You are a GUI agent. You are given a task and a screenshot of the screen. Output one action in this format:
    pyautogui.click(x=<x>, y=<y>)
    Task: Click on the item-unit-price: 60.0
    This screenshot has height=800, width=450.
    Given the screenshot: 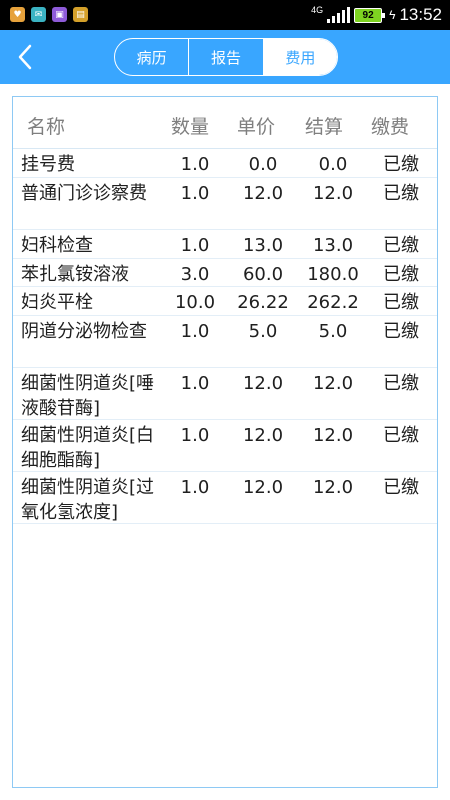 What is the action you would take?
    pyautogui.click(x=263, y=274)
    